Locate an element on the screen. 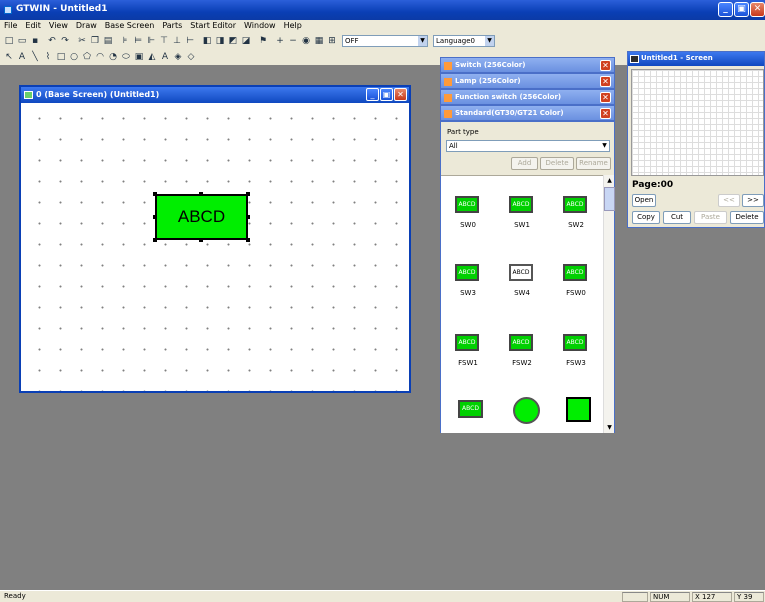 The image size is (765, 602). preview-icon: ◉ is located at coordinates (306, 41).